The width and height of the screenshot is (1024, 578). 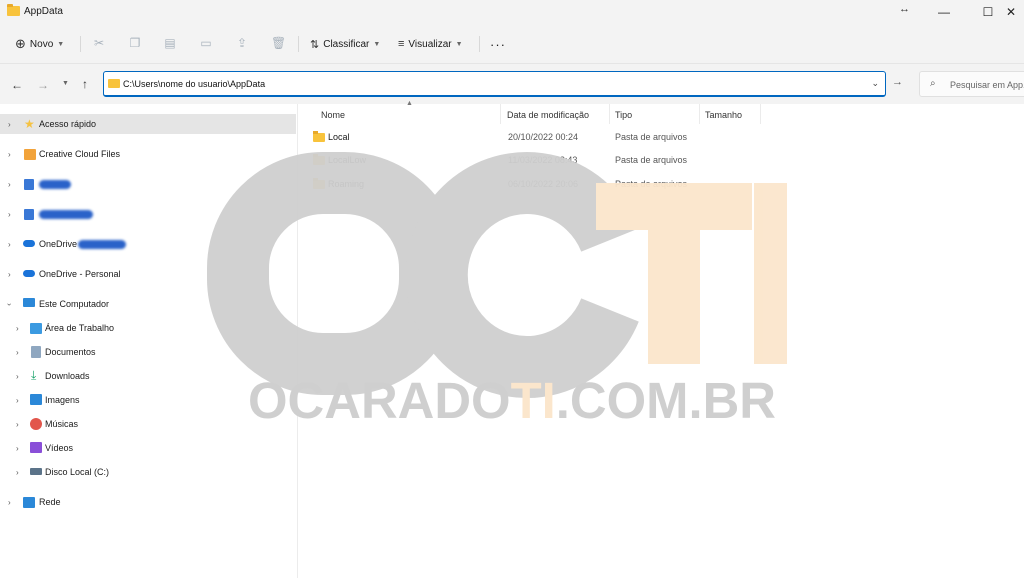 What do you see at coordinates (194, 84) in the screenshot?
I see `address-path: C:\Users\nome do usuario\AppData` at bounding box center [194, 84].